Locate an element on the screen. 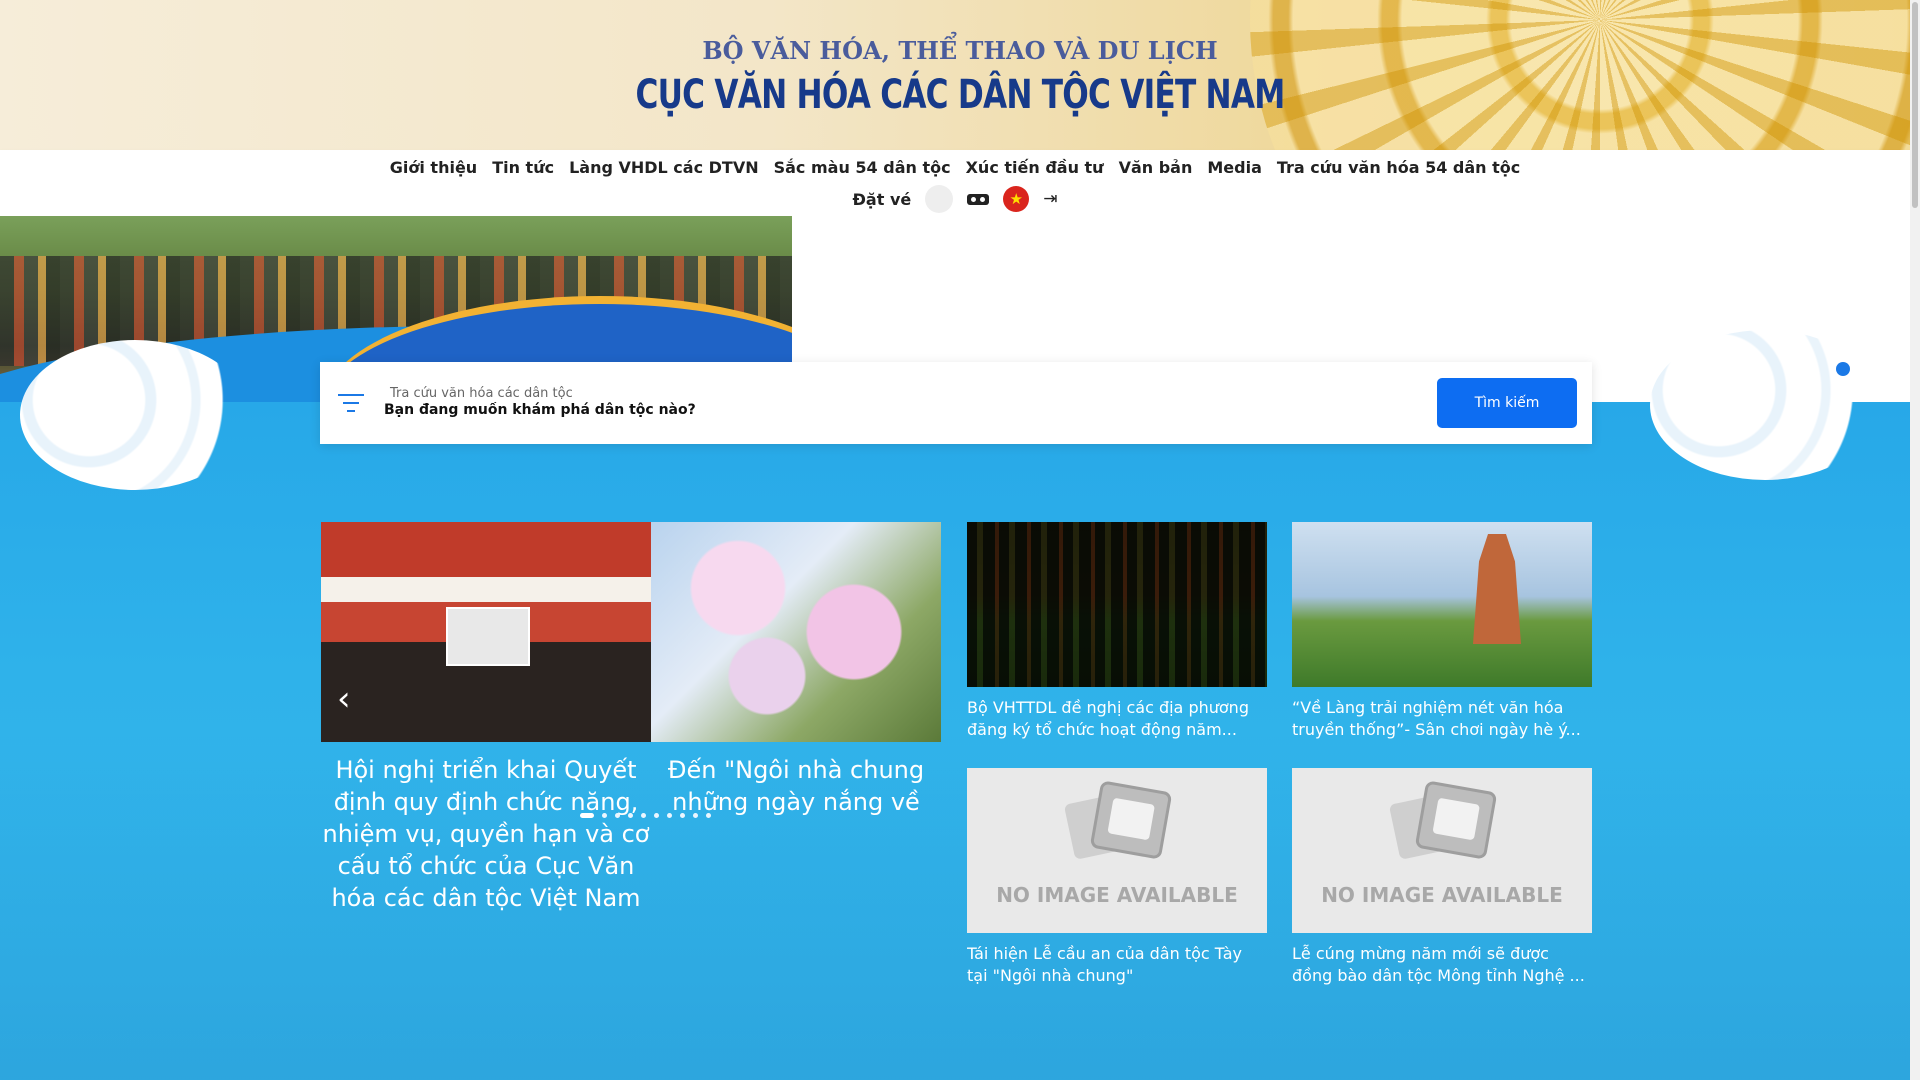  carousel-slide: Đến "Ngôi nhà chung những ngày nắng về is located at coordinates (796, 670).